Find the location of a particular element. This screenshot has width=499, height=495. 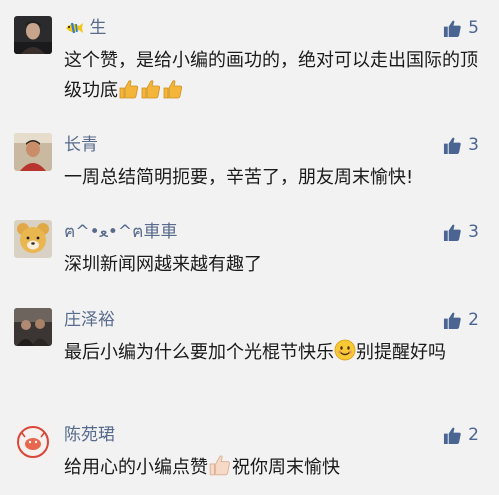

commenter-name: 生 is located at coordinates (85, 29).